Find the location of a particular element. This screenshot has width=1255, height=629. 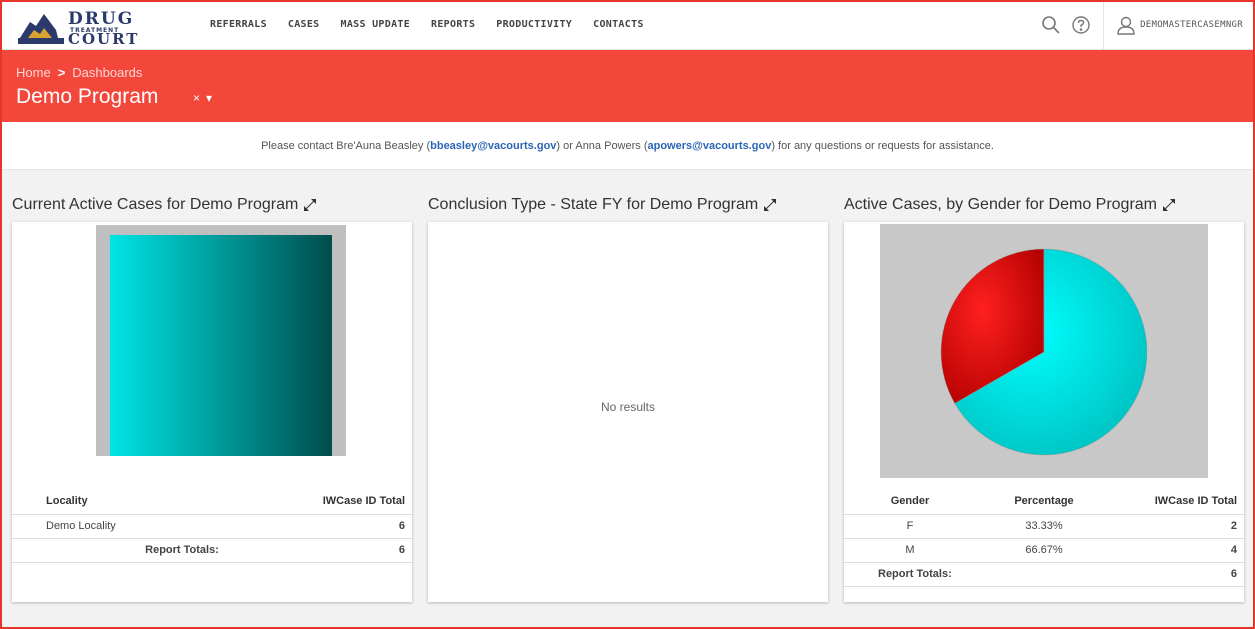

nav-productivity: PRODUCTIVITY is located at coordinates (534, 24).